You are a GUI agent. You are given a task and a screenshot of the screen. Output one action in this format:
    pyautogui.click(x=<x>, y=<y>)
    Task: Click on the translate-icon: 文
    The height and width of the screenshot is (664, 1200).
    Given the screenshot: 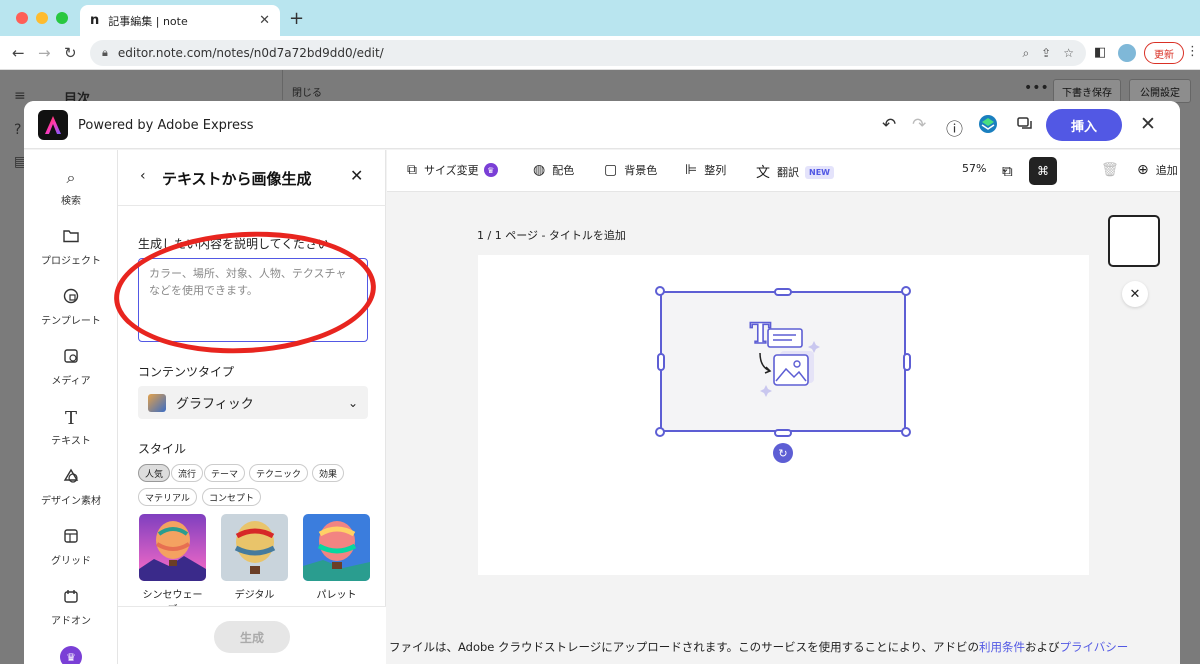 What is the action you would take?
    pyautogui.click(x=763, y=173)
    